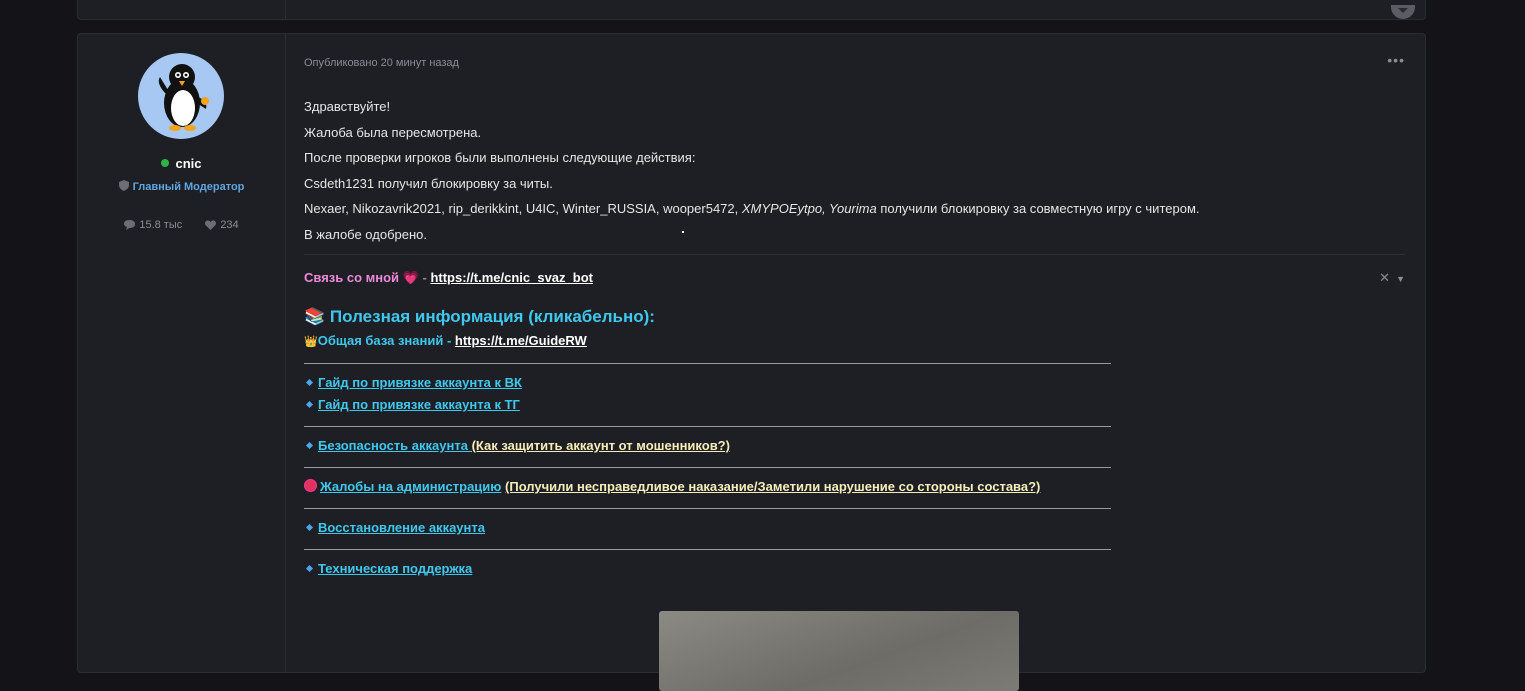 Image resolution: width=1525 pixels, height=691 pixels. I want to click on user-role: Главный Модератор, so click(188, 187).